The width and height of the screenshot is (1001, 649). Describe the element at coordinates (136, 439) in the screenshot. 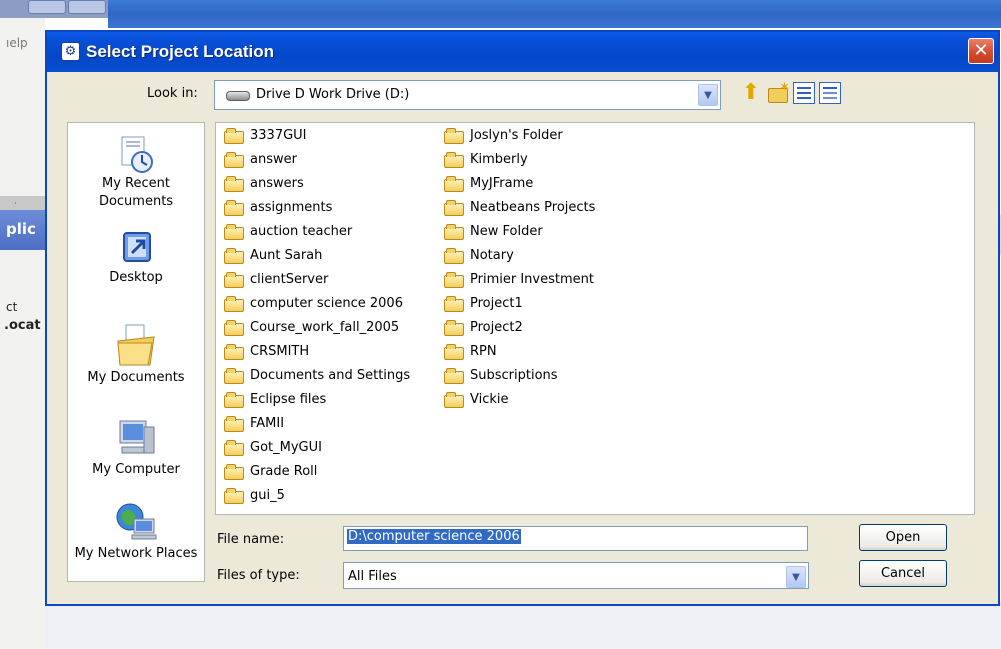

I see `my-computer-icon` at that location.